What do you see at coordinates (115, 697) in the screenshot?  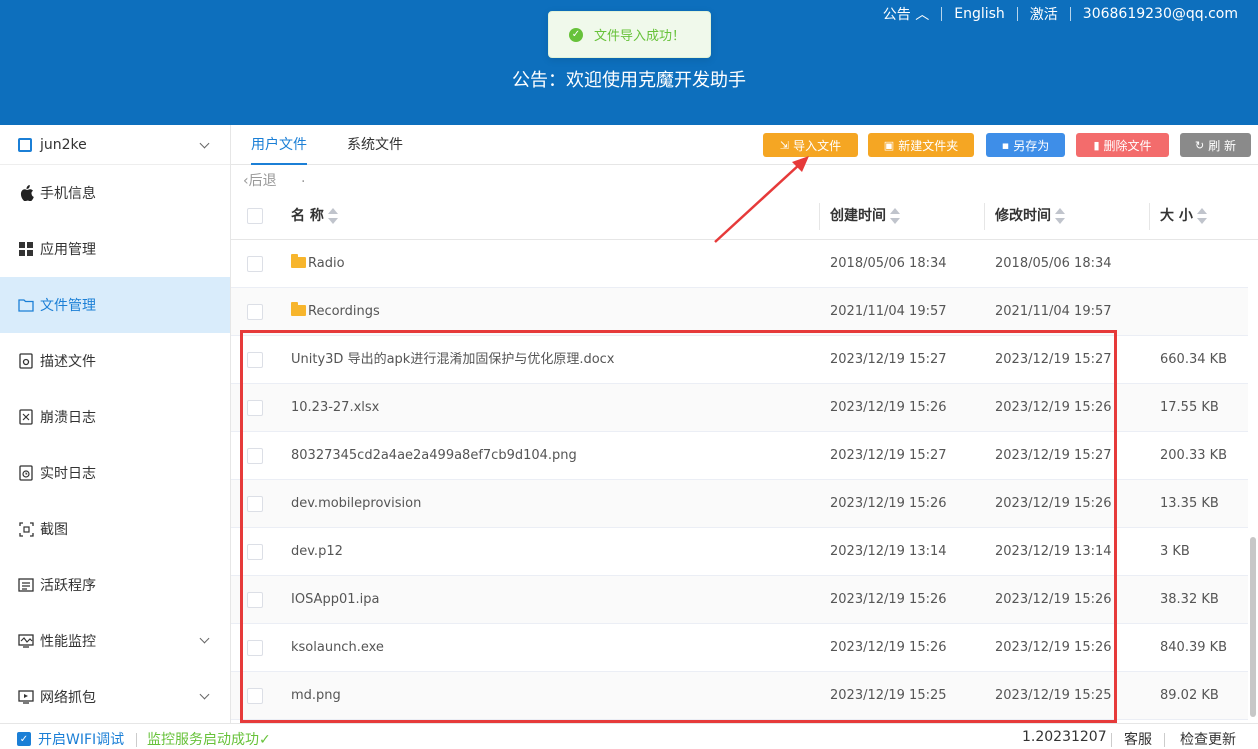 I see `sidebar-item-network-capture: 网络抓包` at bounding box center [115, 697].